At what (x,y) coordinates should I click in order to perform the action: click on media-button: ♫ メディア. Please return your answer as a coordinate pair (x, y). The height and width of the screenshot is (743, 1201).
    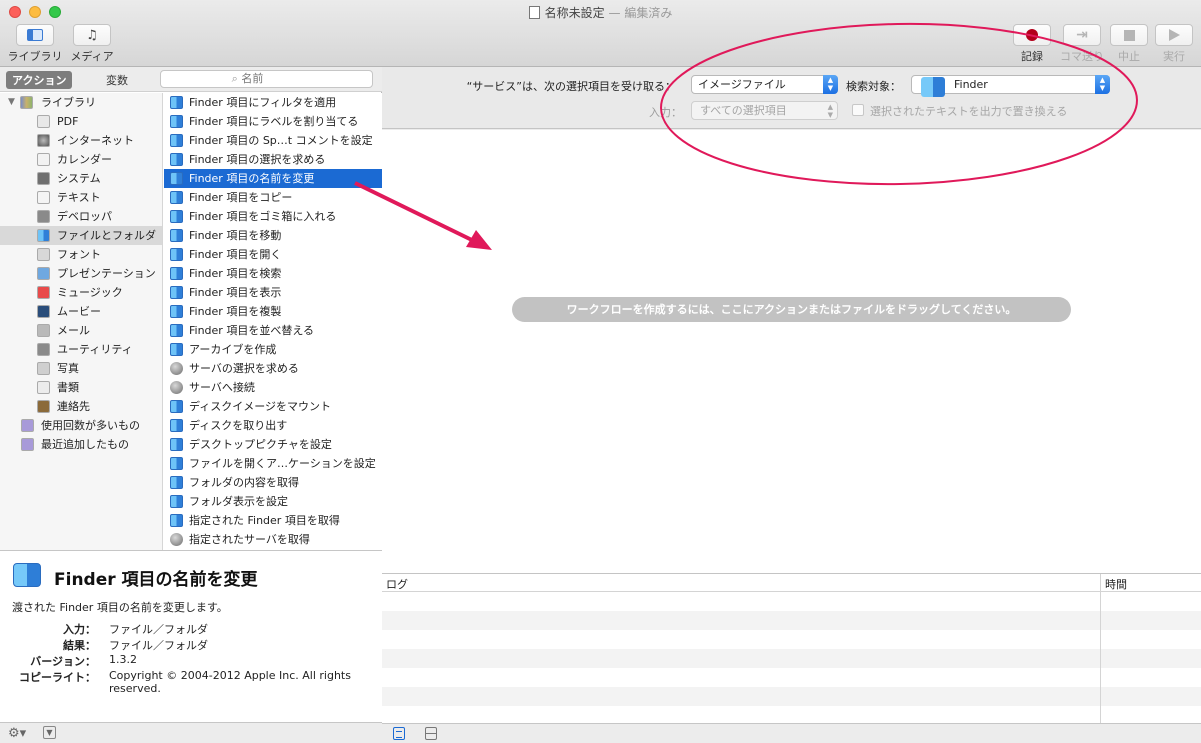
    Looking at the image, I should click on (92, 44).